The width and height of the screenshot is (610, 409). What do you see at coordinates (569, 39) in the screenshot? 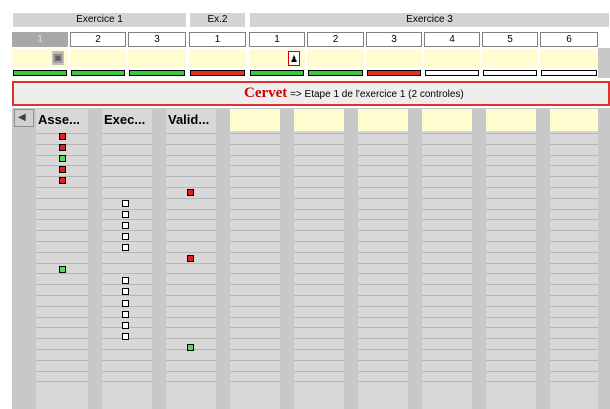
I see `step-number-tab: 6` at bounding box center [569, 39].